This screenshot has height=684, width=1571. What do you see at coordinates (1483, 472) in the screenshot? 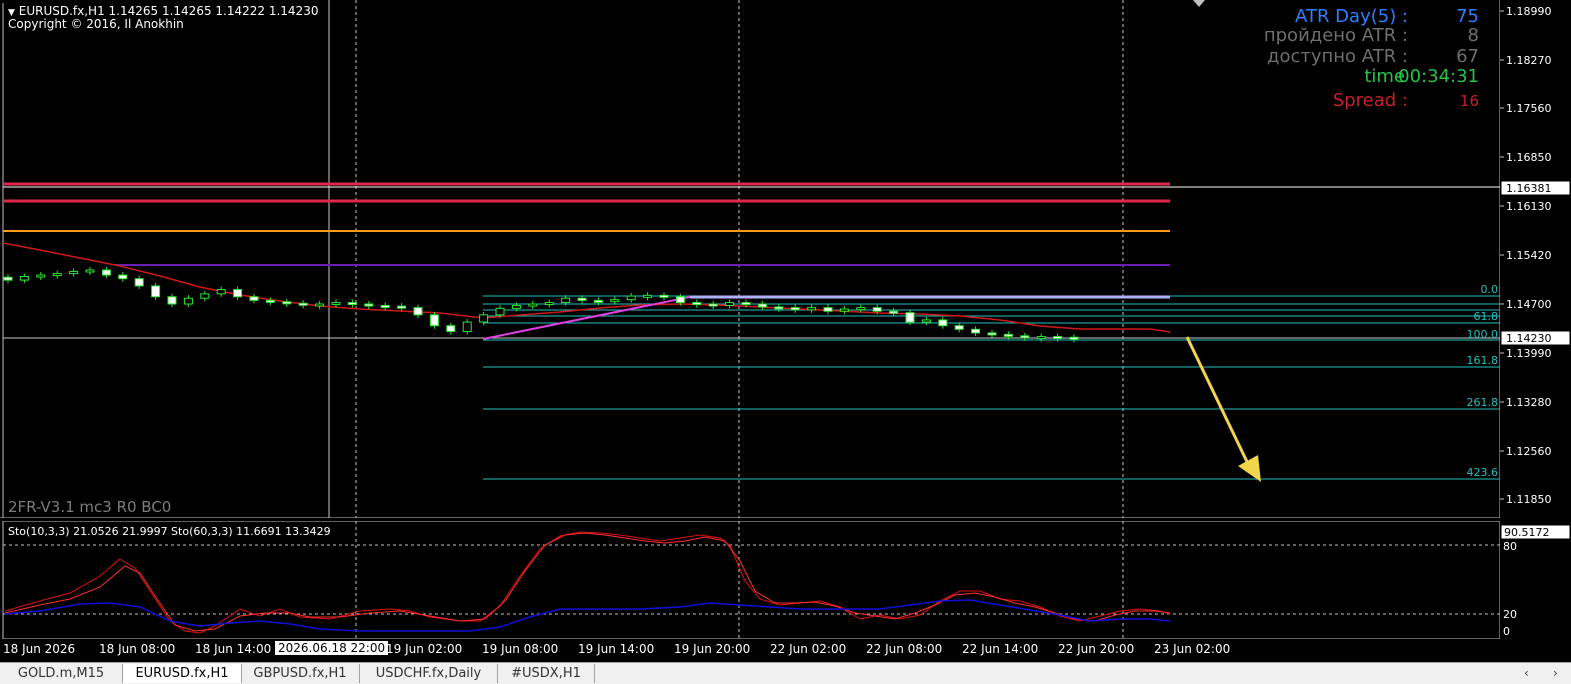
I see `fib-label-4236: 423.6` at bounding box center [1483, 472].